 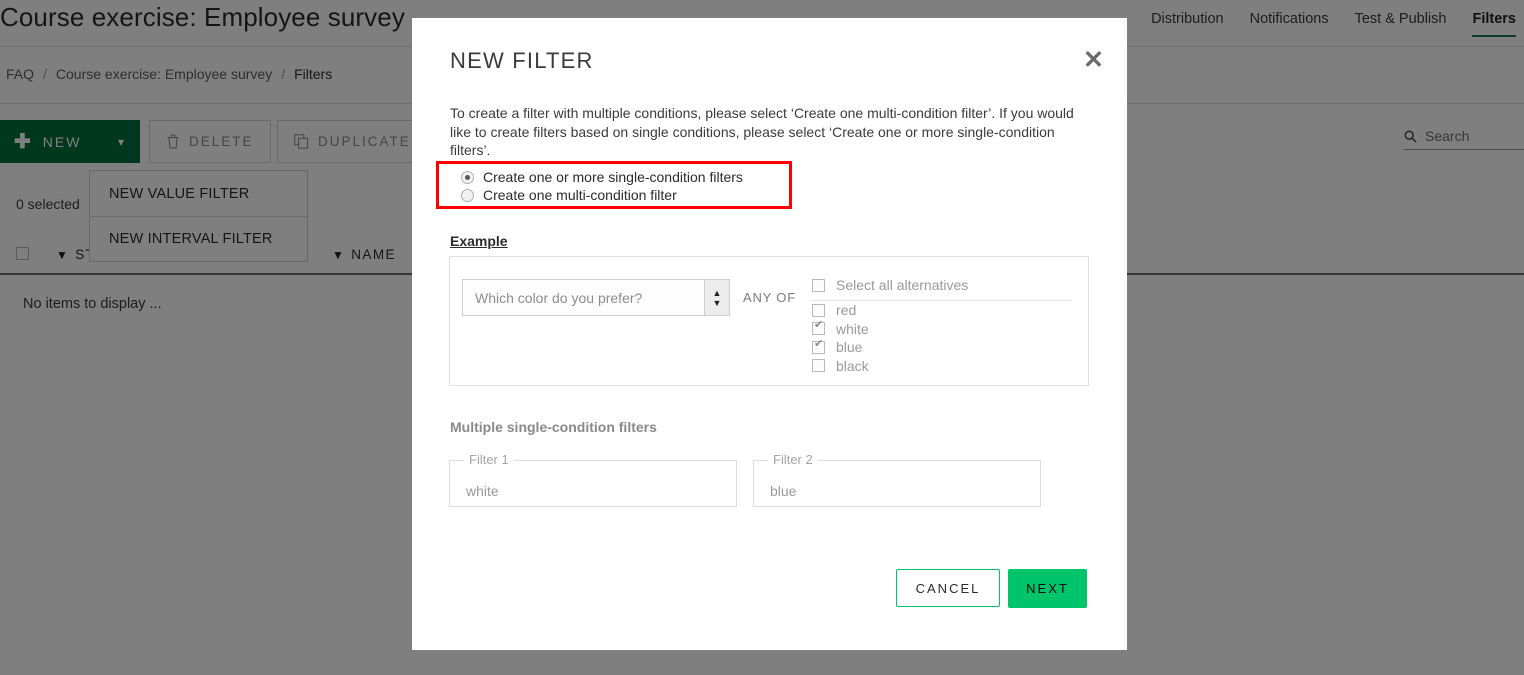 I want to click on select-all-alternatives-row: Select all alternatives, so click(x=942, y=289).